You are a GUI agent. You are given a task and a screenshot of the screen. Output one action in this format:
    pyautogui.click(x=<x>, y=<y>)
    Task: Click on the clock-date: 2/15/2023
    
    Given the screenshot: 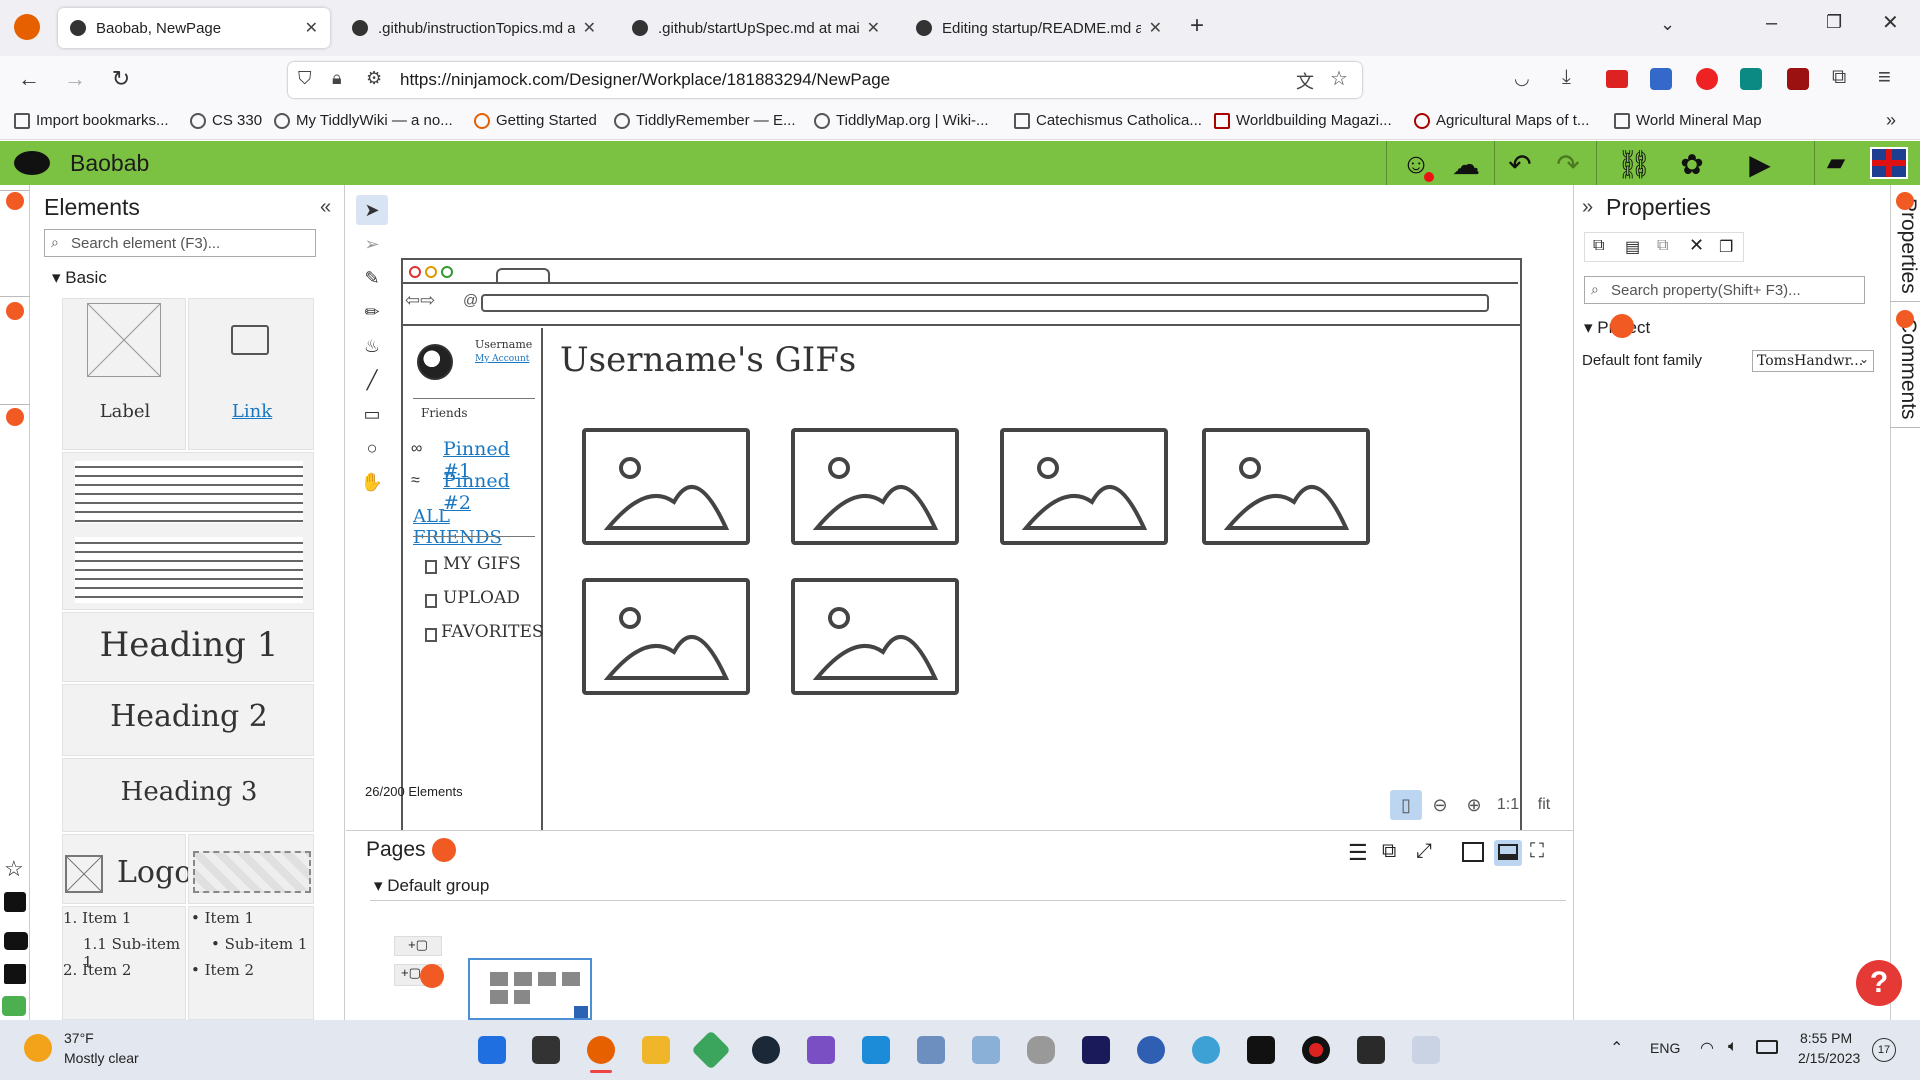 What is the action you would take?
    pyautogui.click(x=1829, y=1058)
    